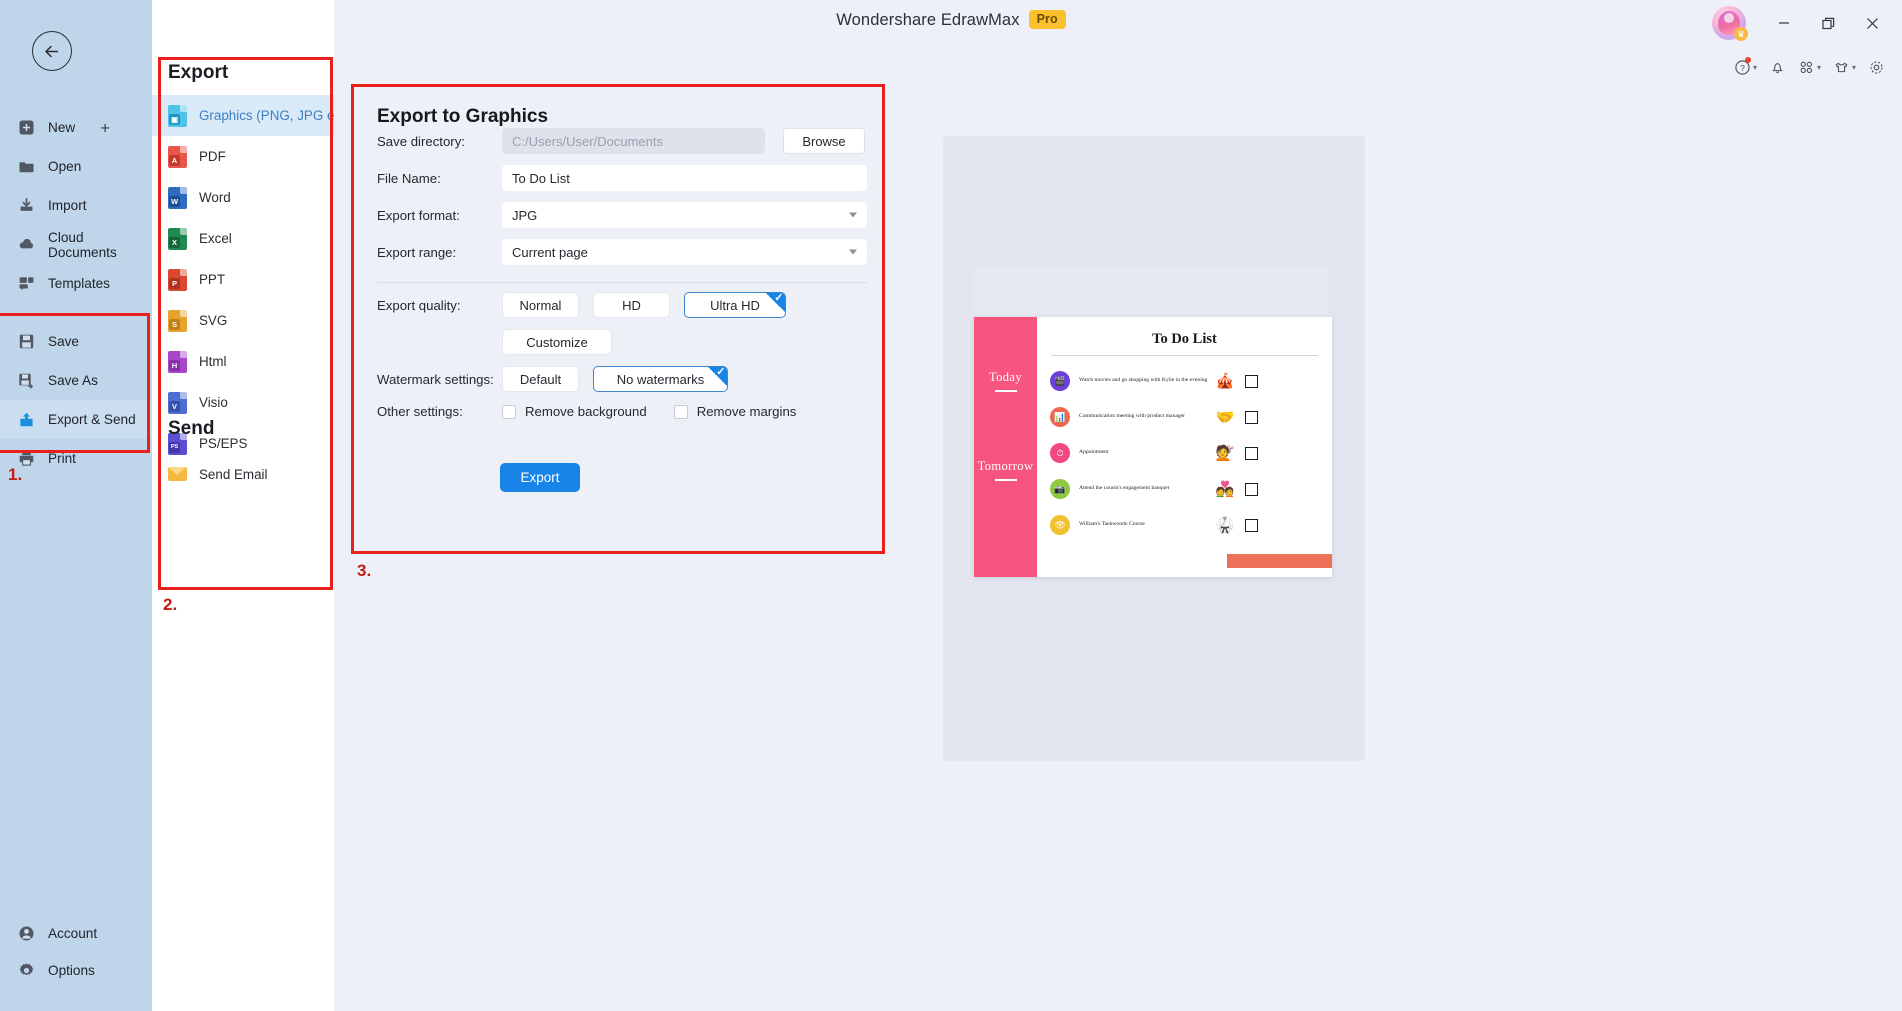 This screenshot has height=1011, width=1902. Describe the element at coordinates (1745, 67) in the screenshot. I see `help-icon: ? ▾` at that location.